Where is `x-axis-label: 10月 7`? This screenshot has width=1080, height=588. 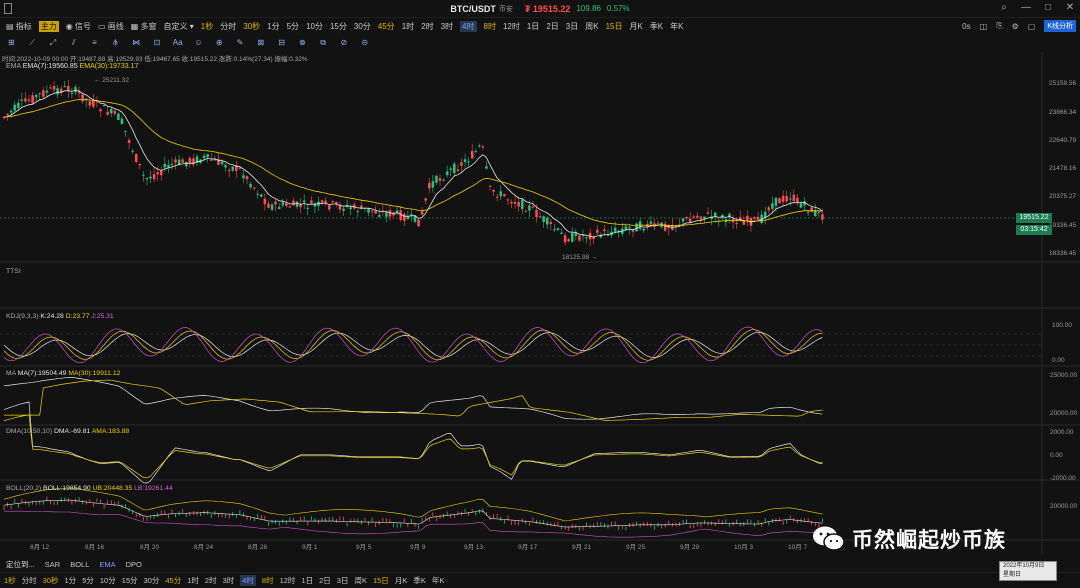 x-axis-label: 10月 7 is located at coordinates (798, 547).